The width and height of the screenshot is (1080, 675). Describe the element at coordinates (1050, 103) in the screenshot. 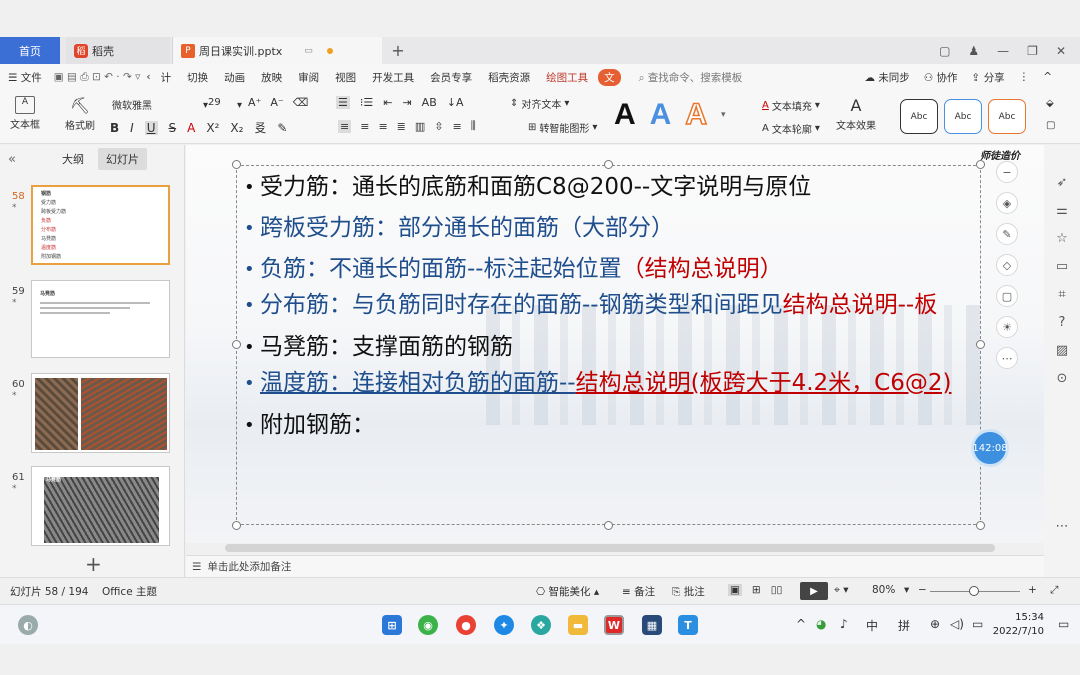

I see `fill-icon: ⬙` at that location.